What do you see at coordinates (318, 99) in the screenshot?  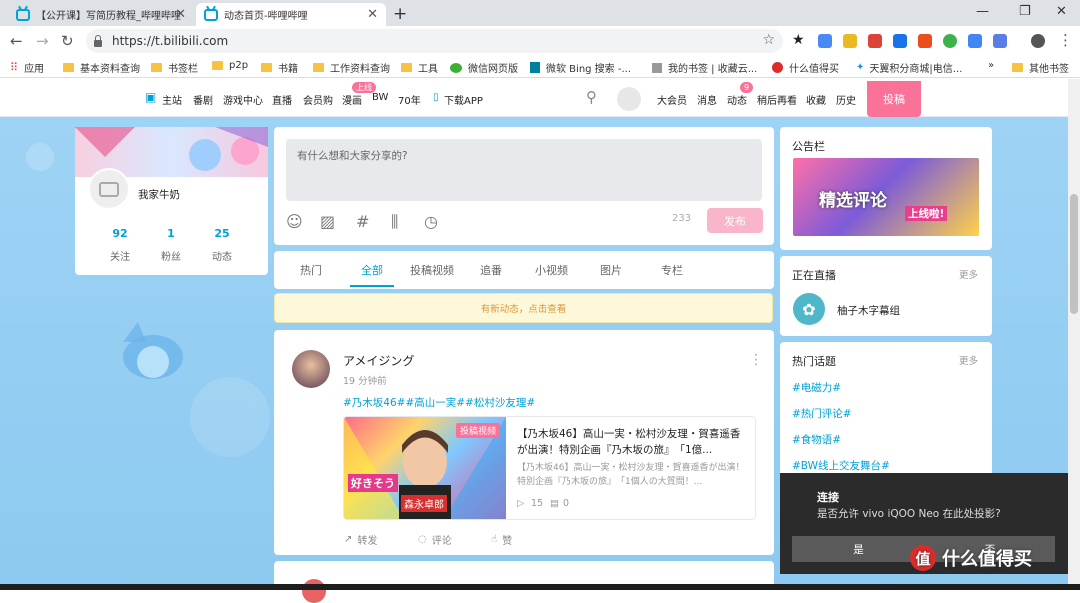 I see `nav-shop: 会员购` at bounding box center [318, 99].